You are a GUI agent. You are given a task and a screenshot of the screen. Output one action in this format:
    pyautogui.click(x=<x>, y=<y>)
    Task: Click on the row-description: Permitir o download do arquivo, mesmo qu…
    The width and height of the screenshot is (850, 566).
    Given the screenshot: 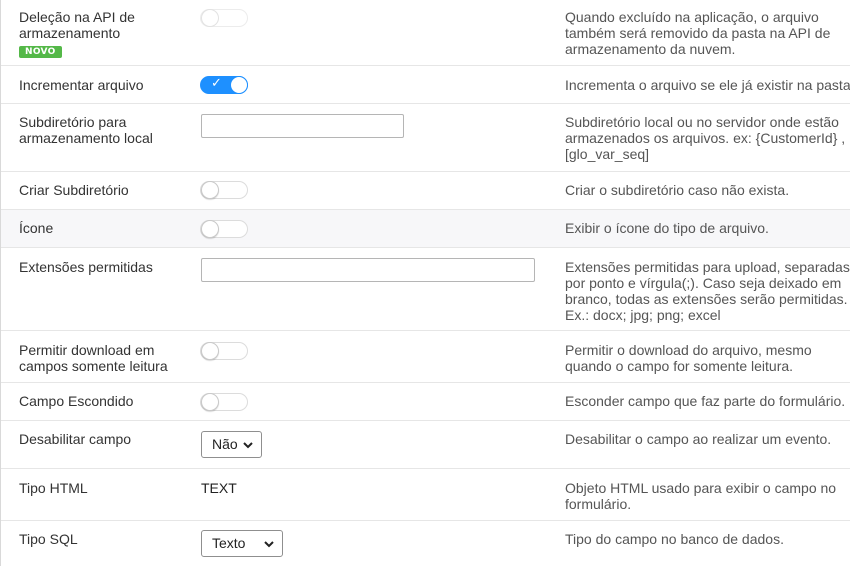 What is the action you would take?
    pyautogui.click(x=688, y=358)
    